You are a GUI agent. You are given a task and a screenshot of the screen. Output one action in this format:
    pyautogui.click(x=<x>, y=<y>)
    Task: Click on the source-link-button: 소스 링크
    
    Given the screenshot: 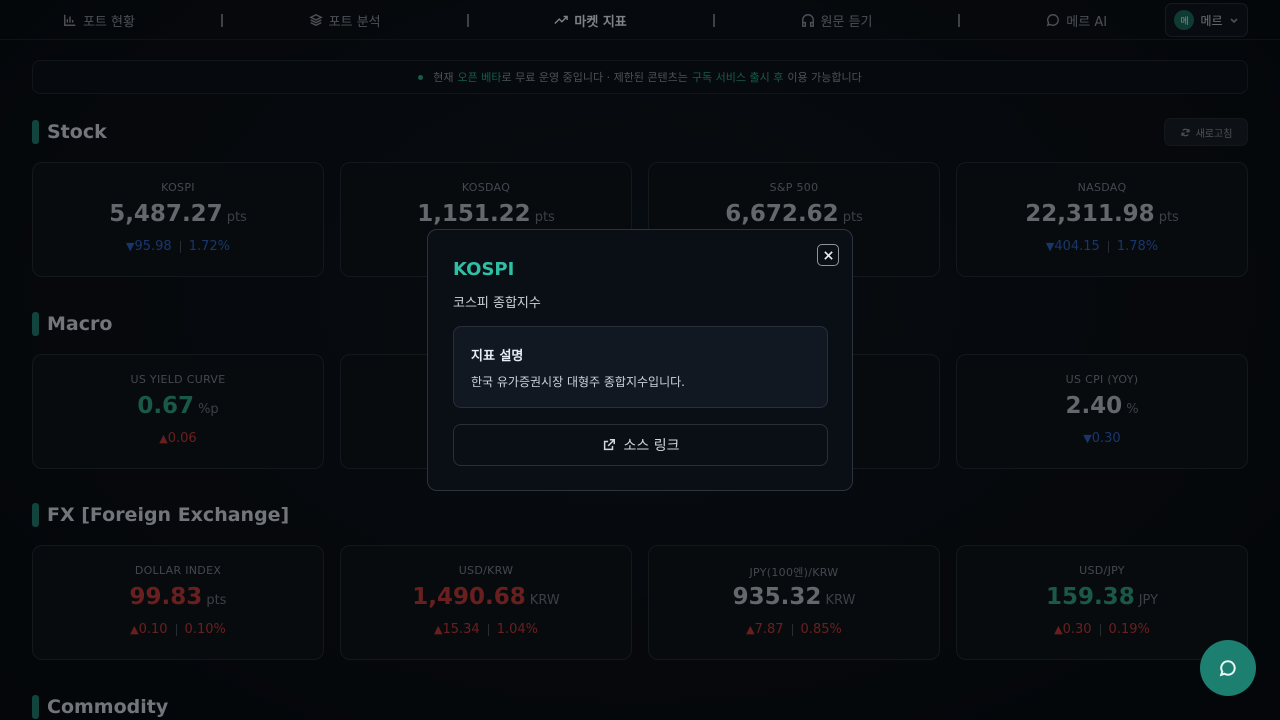 What is the action you would take?
    pyautogui.click(x=640, y=445)
    